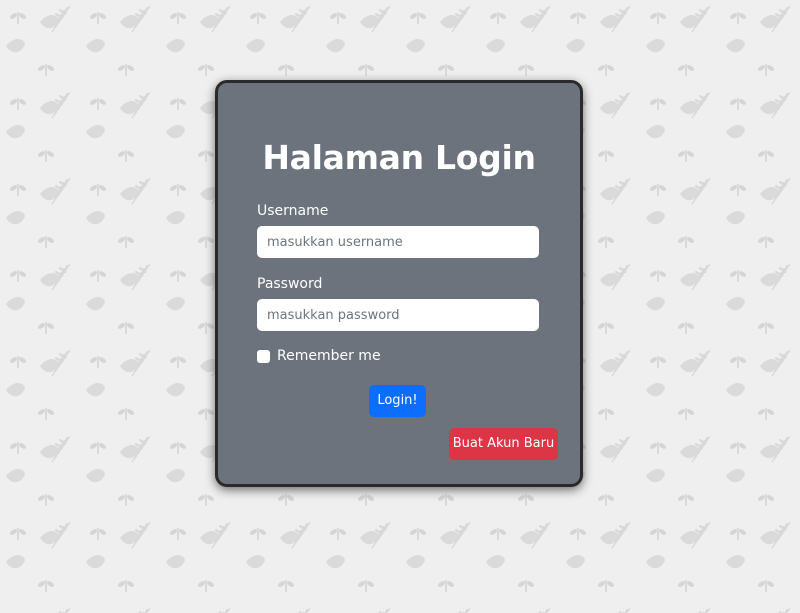  What do you see at coordinates (329, 356) in the screenshot?
I see `remember-me-label: Remember me` at bounding box center [329, 356].